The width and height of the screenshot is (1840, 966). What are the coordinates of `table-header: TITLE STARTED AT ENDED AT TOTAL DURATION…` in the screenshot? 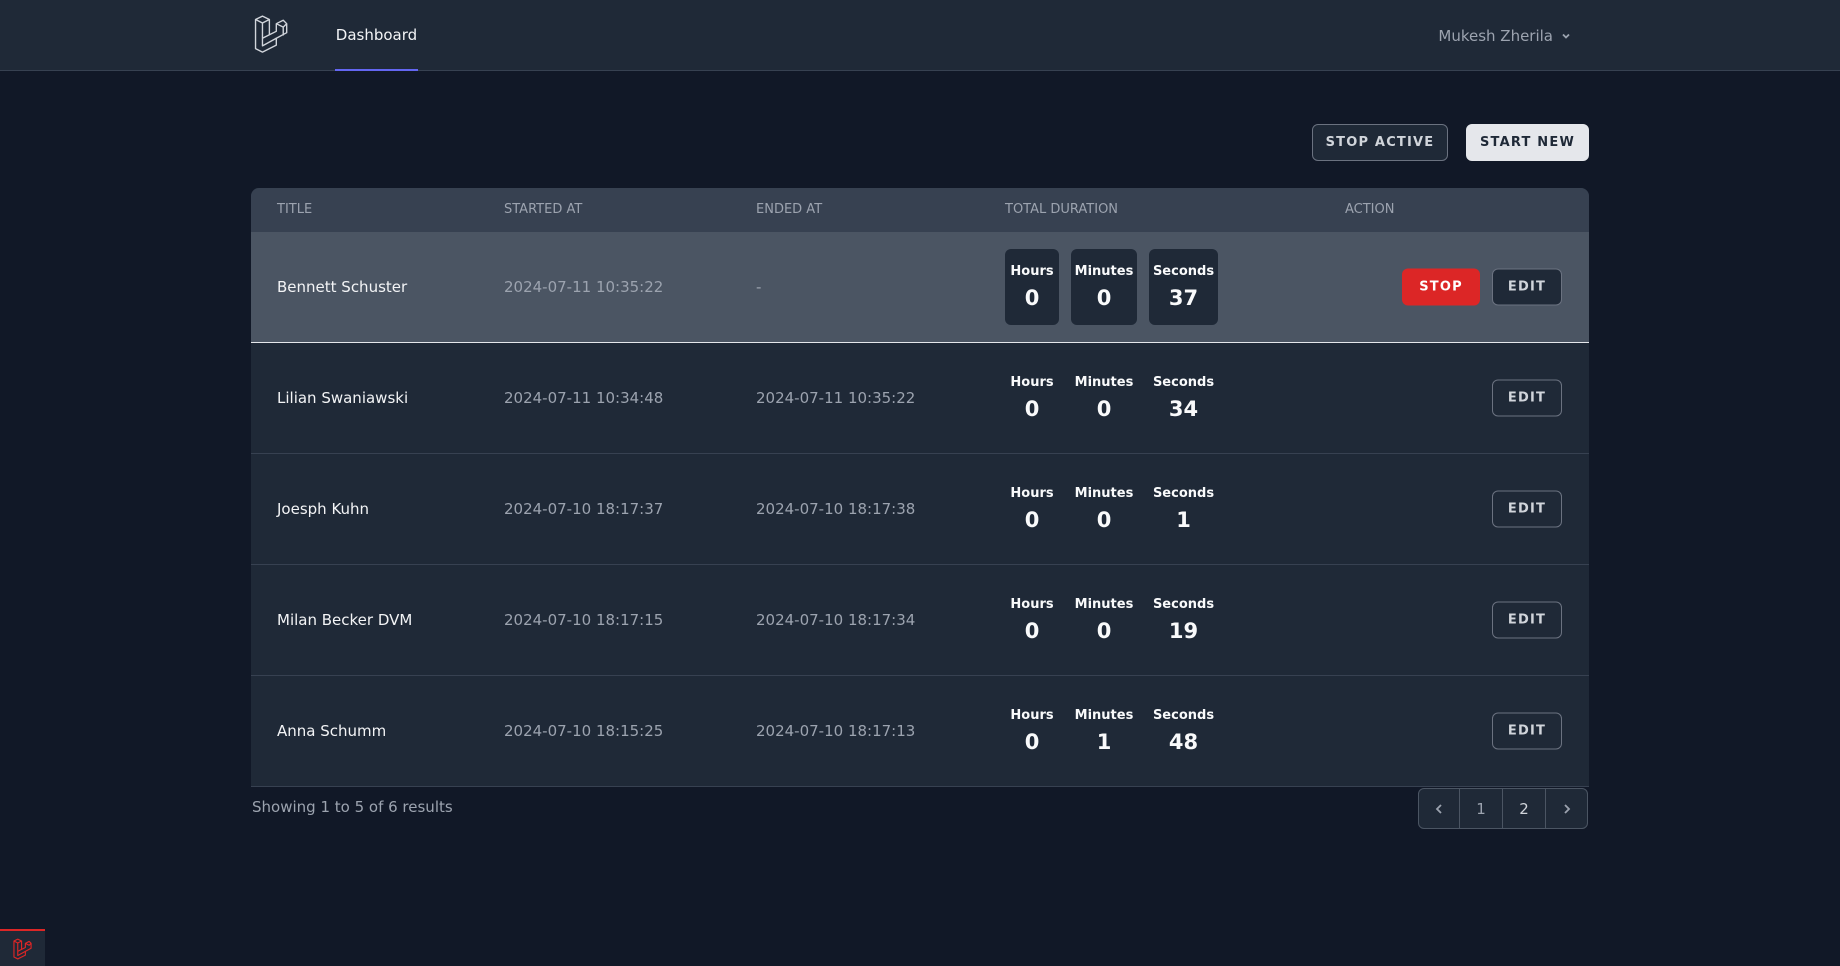 It's located at (920, 210).